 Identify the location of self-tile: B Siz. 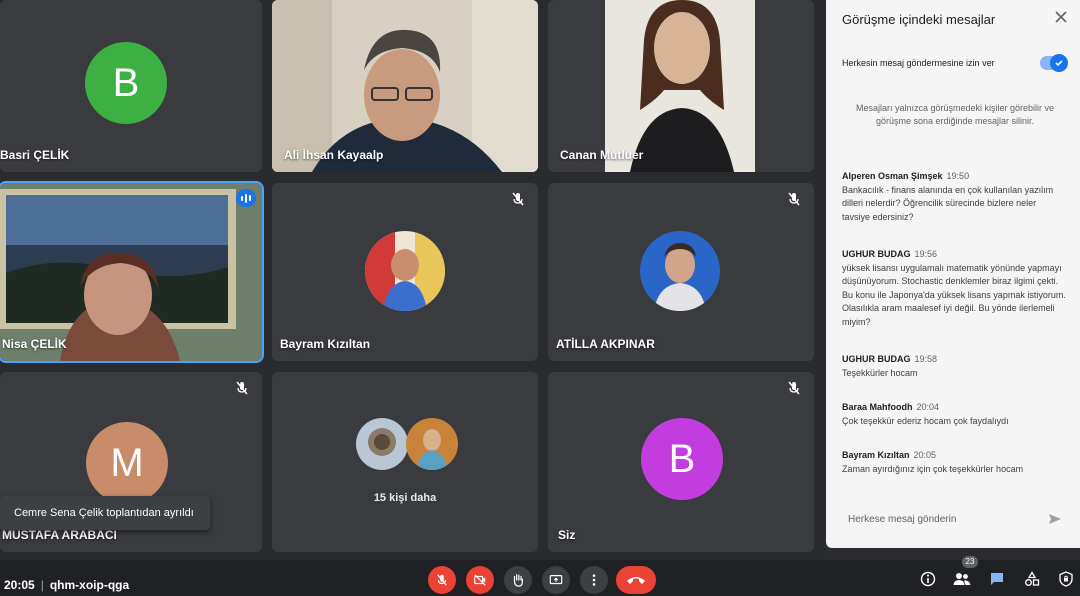
(681, 462).